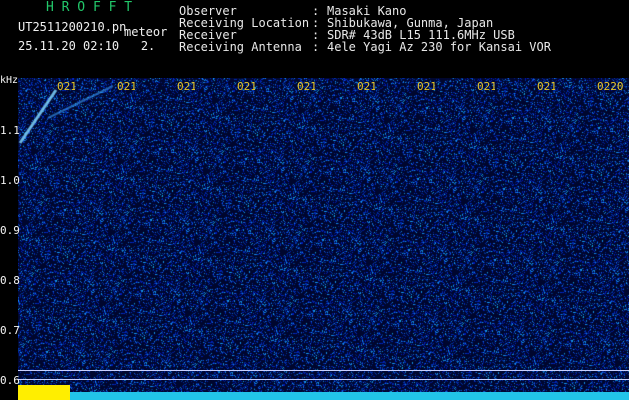  What do you see at coordinates (610, 86) in the screenshot?
I see `x-tick-label: 0220` at bounding box center [610, 86].